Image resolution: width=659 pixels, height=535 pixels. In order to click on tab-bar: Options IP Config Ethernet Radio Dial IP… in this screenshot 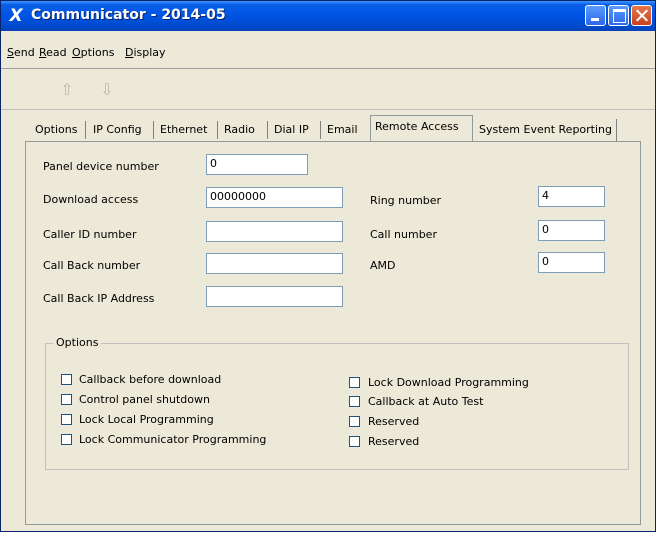, I will do `click(328, 128)`.